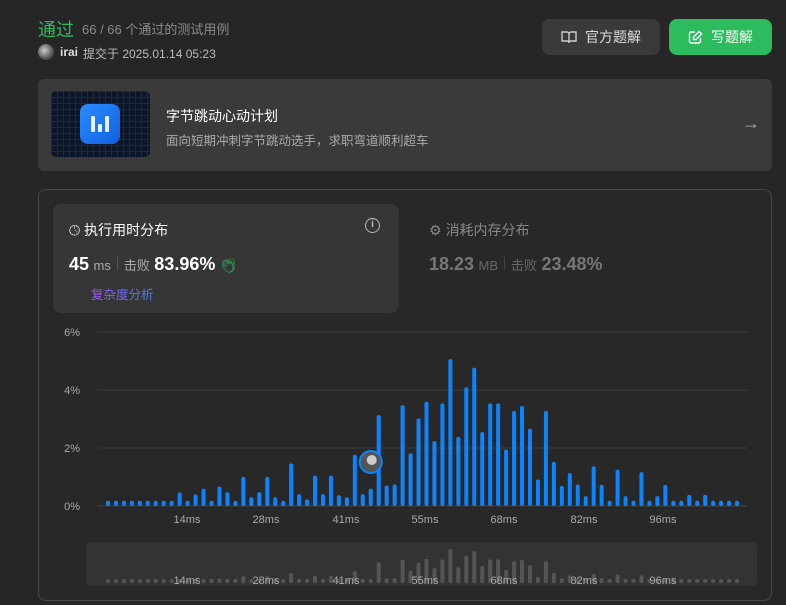 This screenshot has height=605, width=786. I want to click on minimap-tick-label: 14ms, so click(187, 581).